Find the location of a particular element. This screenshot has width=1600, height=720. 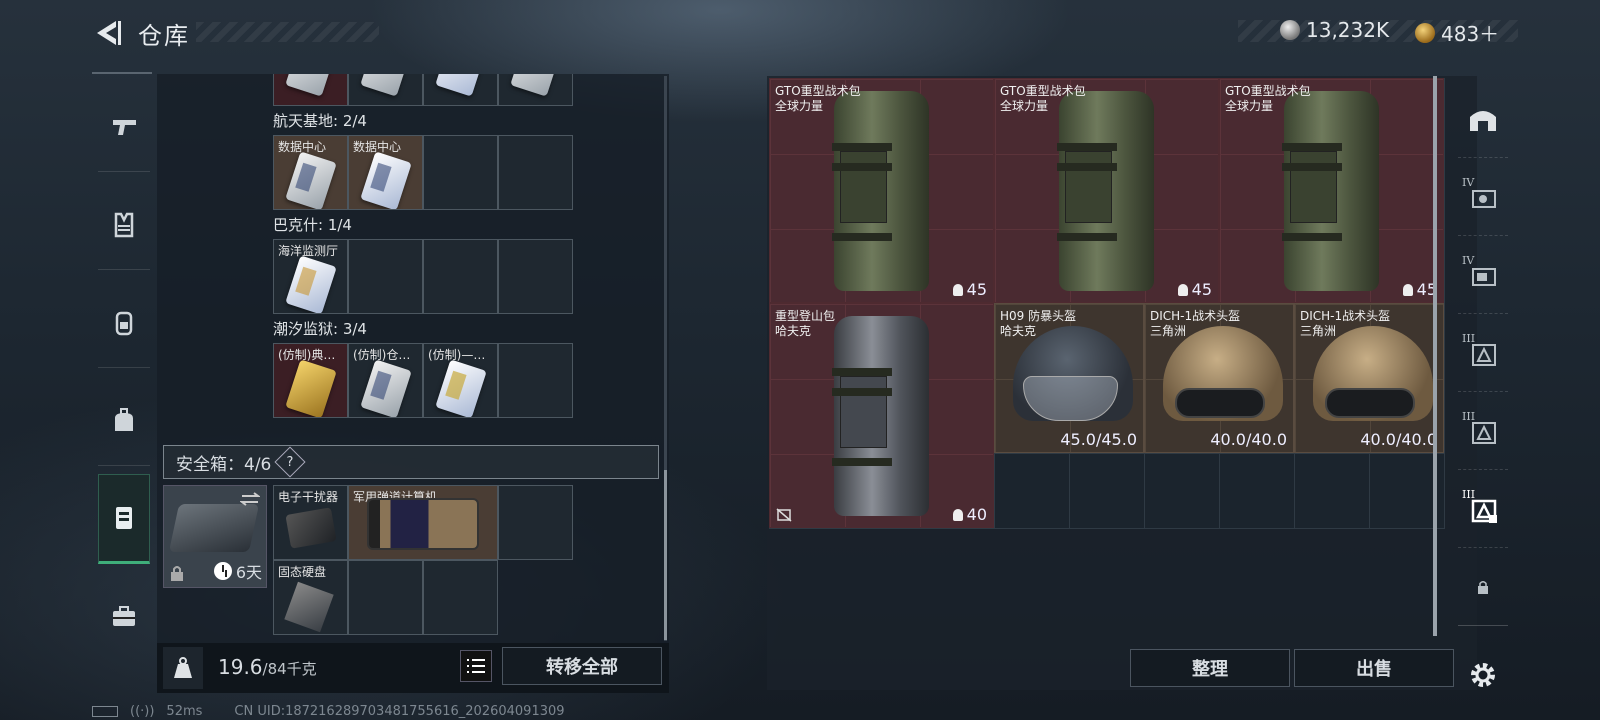

tab-locked is located at coordinates (1483, 587).